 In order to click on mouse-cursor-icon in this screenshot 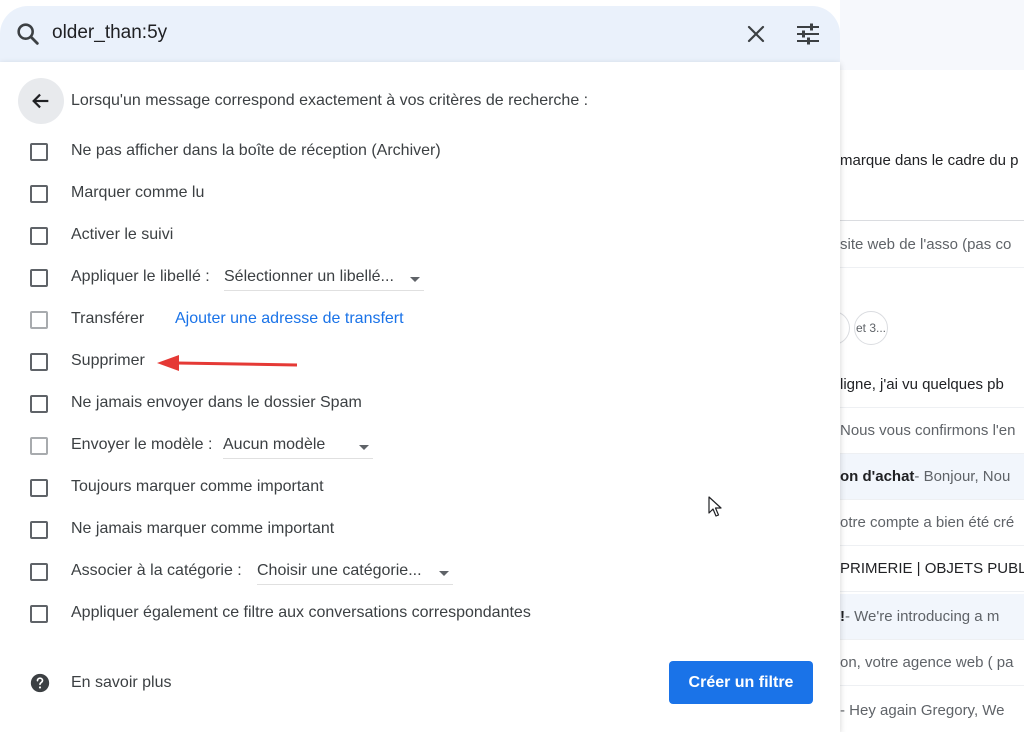, I will do `click(715, 506)`.